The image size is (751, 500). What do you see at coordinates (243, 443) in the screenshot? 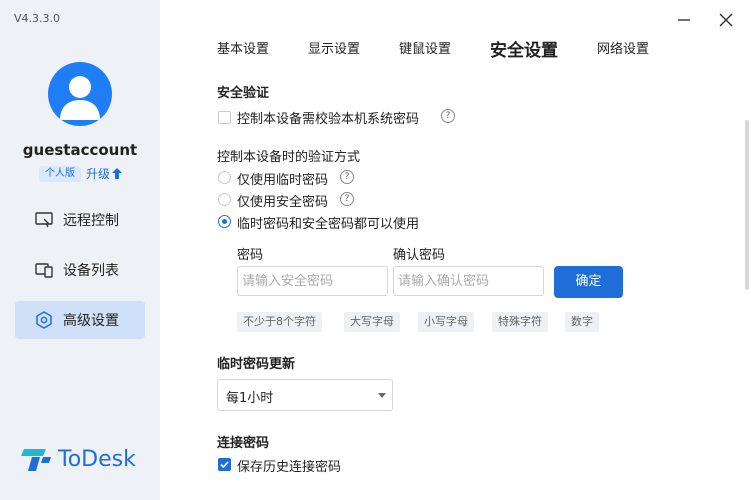
I see `connect-password-title: 连接密码` at bounding box center [243, 443].